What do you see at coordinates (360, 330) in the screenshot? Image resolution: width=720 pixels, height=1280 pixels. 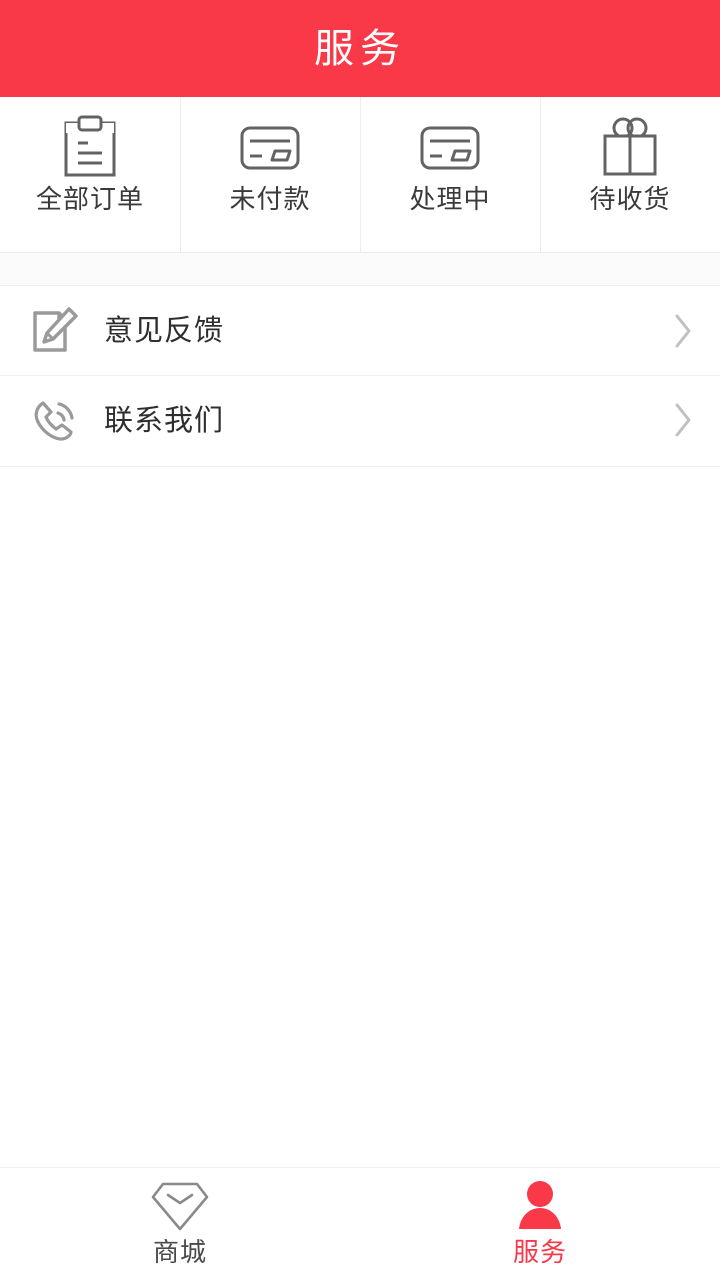 I see `list-item-feedback: 意见反馈` at bounding box center [360, 330].